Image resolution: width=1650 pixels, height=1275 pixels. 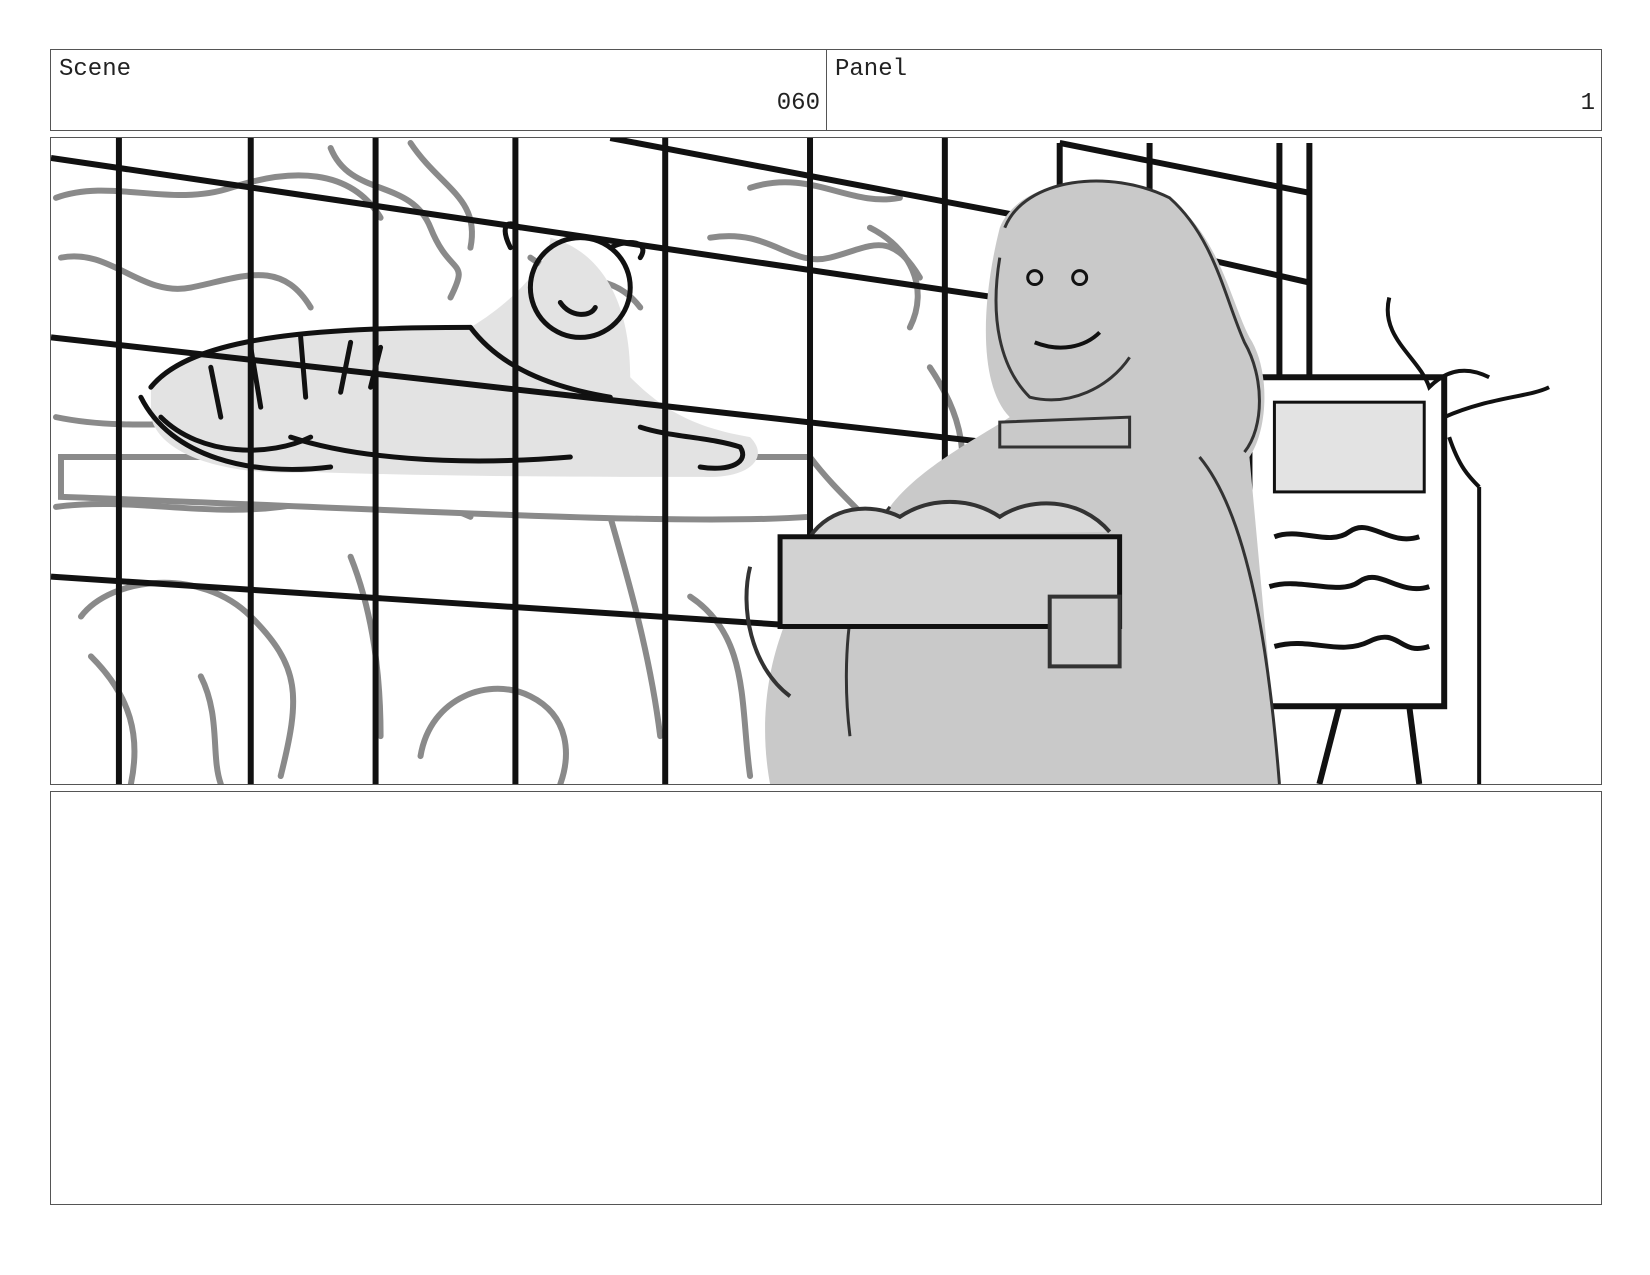 What do you see at coordinates (95, 69) in the screenshot?
I see `scene-label: Scene` at bounding box center [95, 69].